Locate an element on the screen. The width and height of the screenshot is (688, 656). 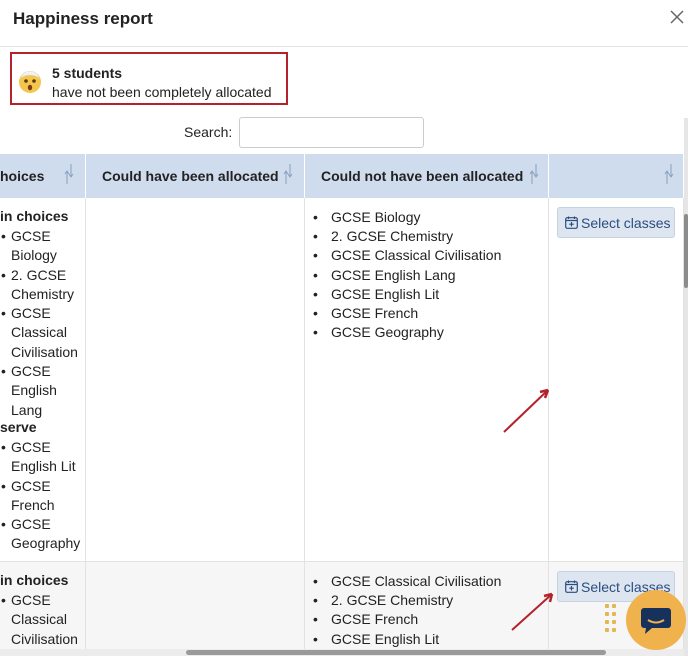
group-heading: serve is located at coordinates (18, 427).